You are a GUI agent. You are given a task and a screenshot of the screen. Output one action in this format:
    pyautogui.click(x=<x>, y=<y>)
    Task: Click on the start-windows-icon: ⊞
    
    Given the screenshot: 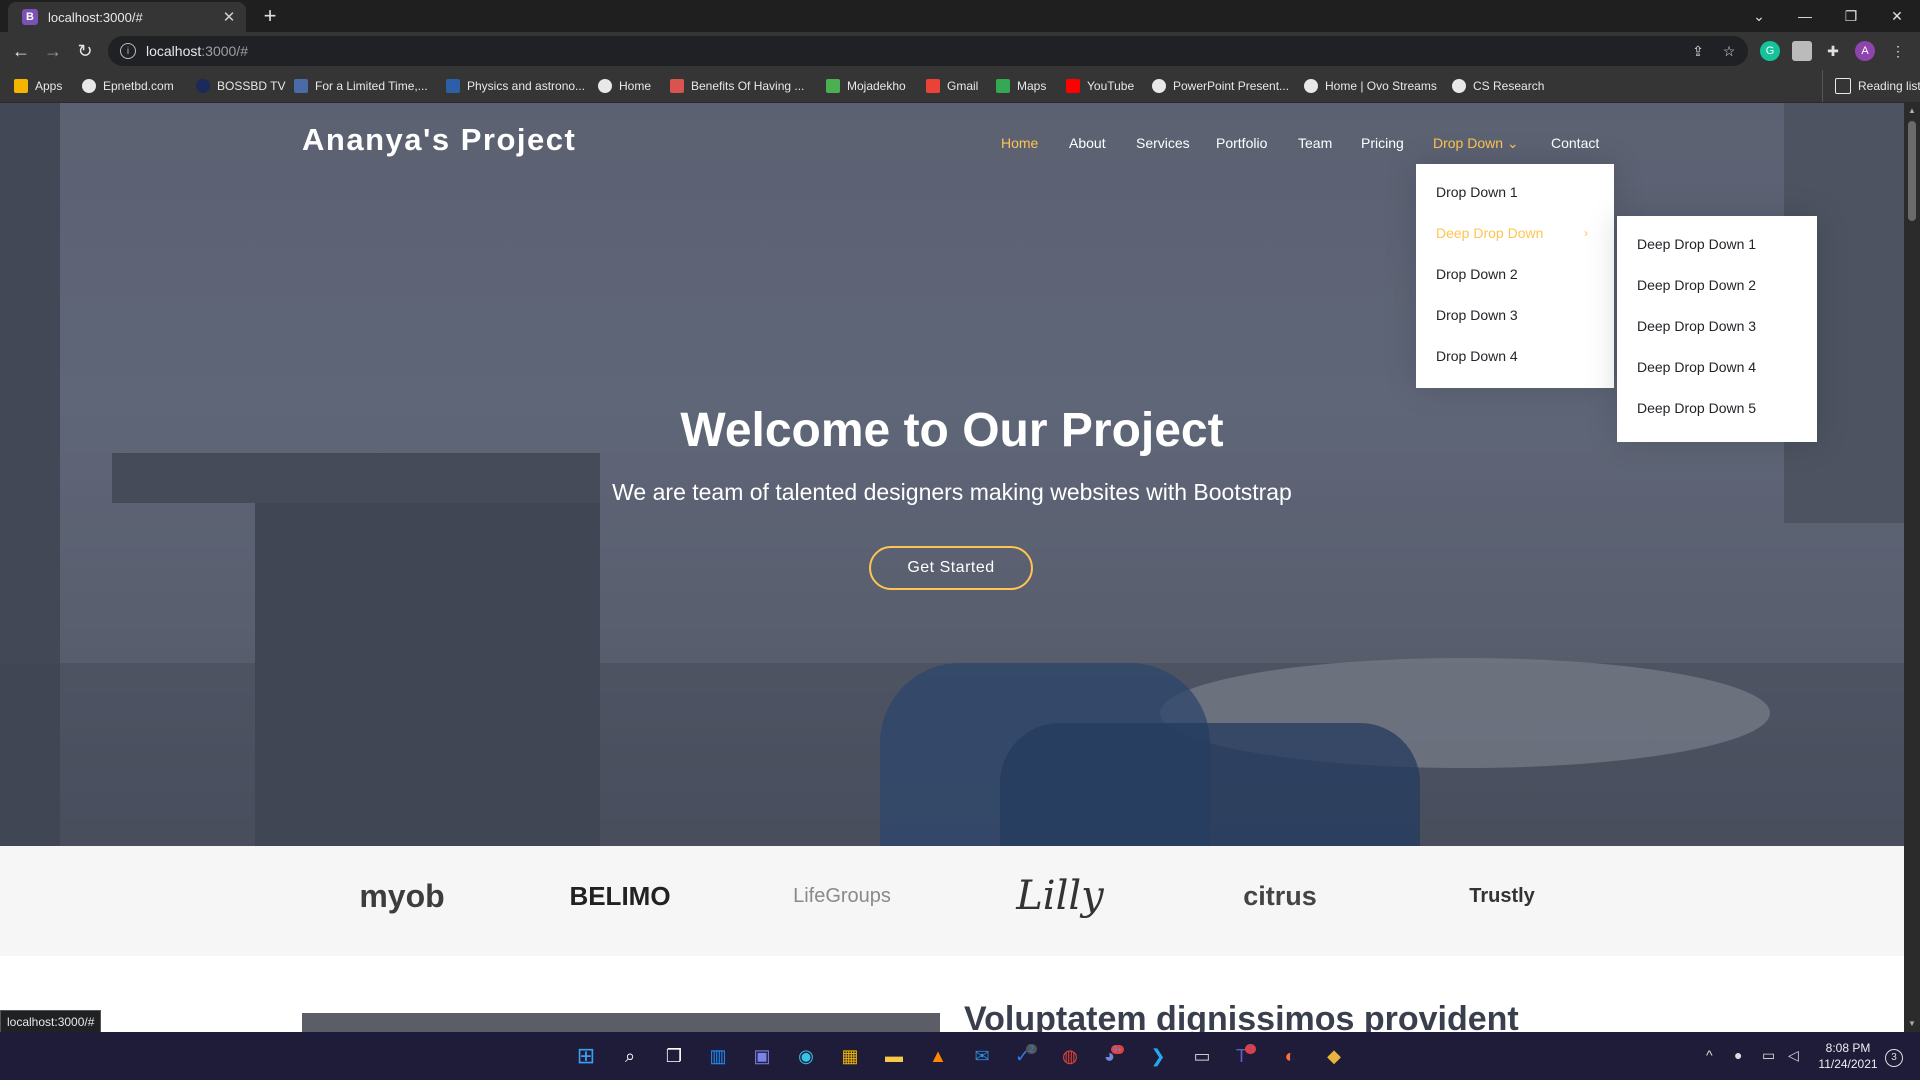 What is the action you would take?
    pyautogui.click(x=586, y=1056)
    